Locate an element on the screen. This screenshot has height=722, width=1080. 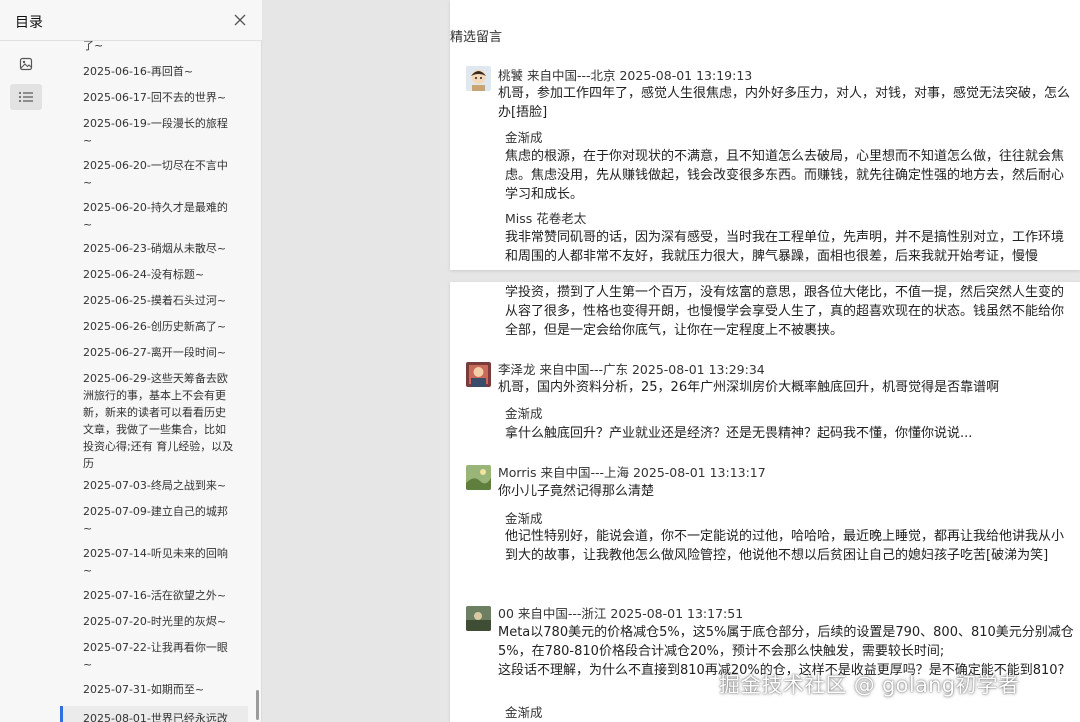
toc-item: 2025-06-24-没有标题~ is located at coordinates (154, 274).